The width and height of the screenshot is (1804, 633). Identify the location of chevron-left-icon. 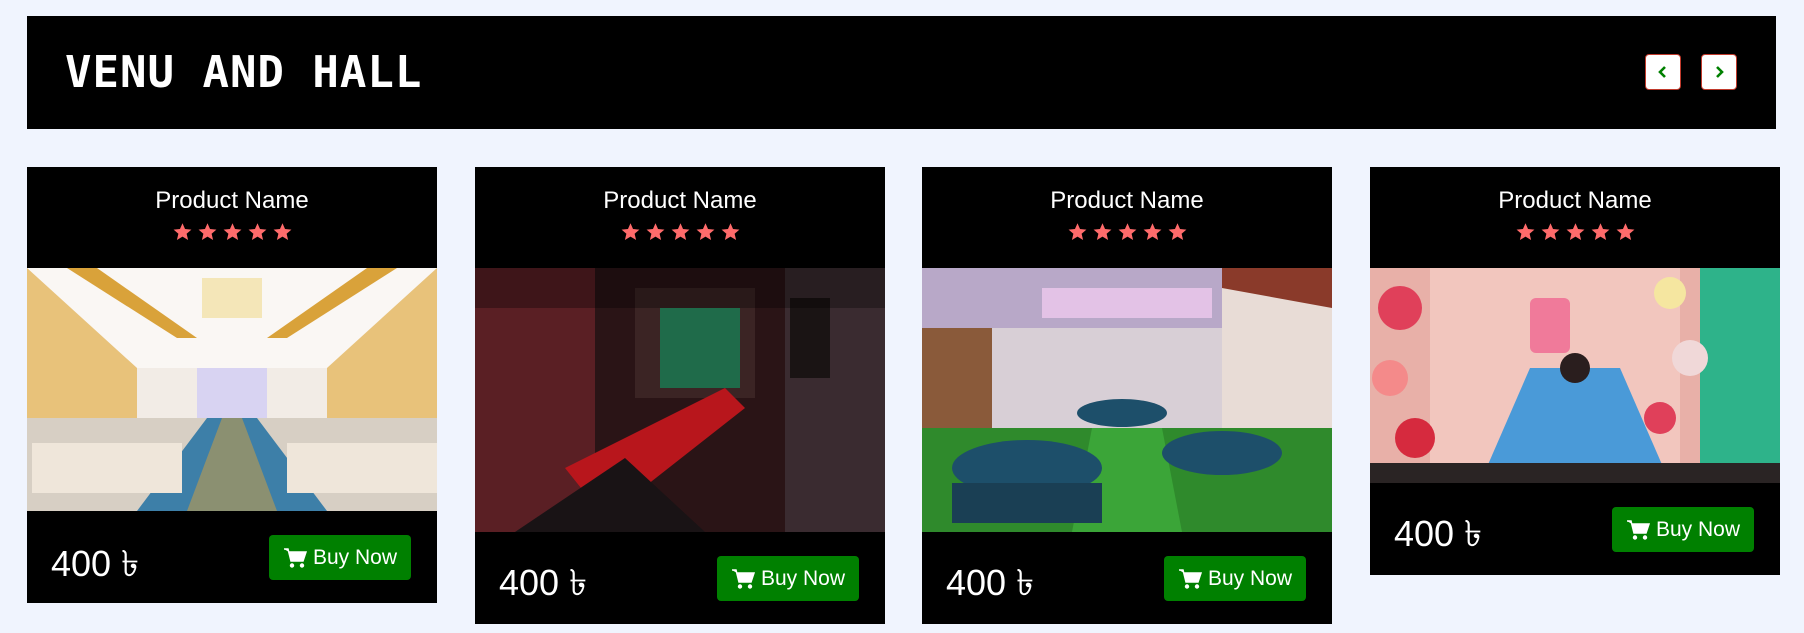
(1662, 72).